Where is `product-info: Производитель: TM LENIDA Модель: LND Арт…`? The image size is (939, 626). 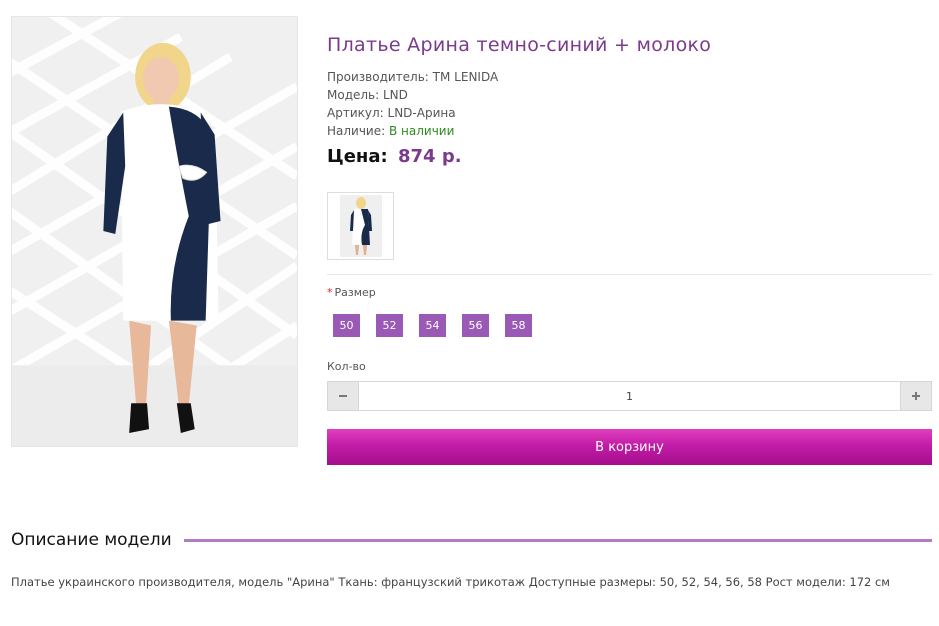 product-info: Производитель: TM LENIDA Модель: LND Арт… is located at coordinates (412, 104).